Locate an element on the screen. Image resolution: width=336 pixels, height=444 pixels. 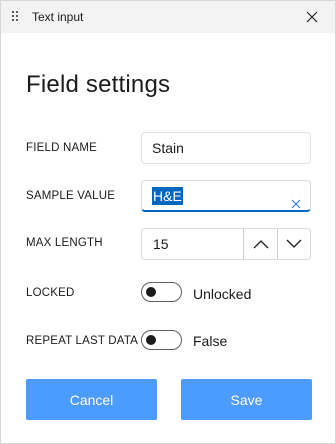
sample-value-label: SAMPLE VALUE is located at coordinates (71, 196).